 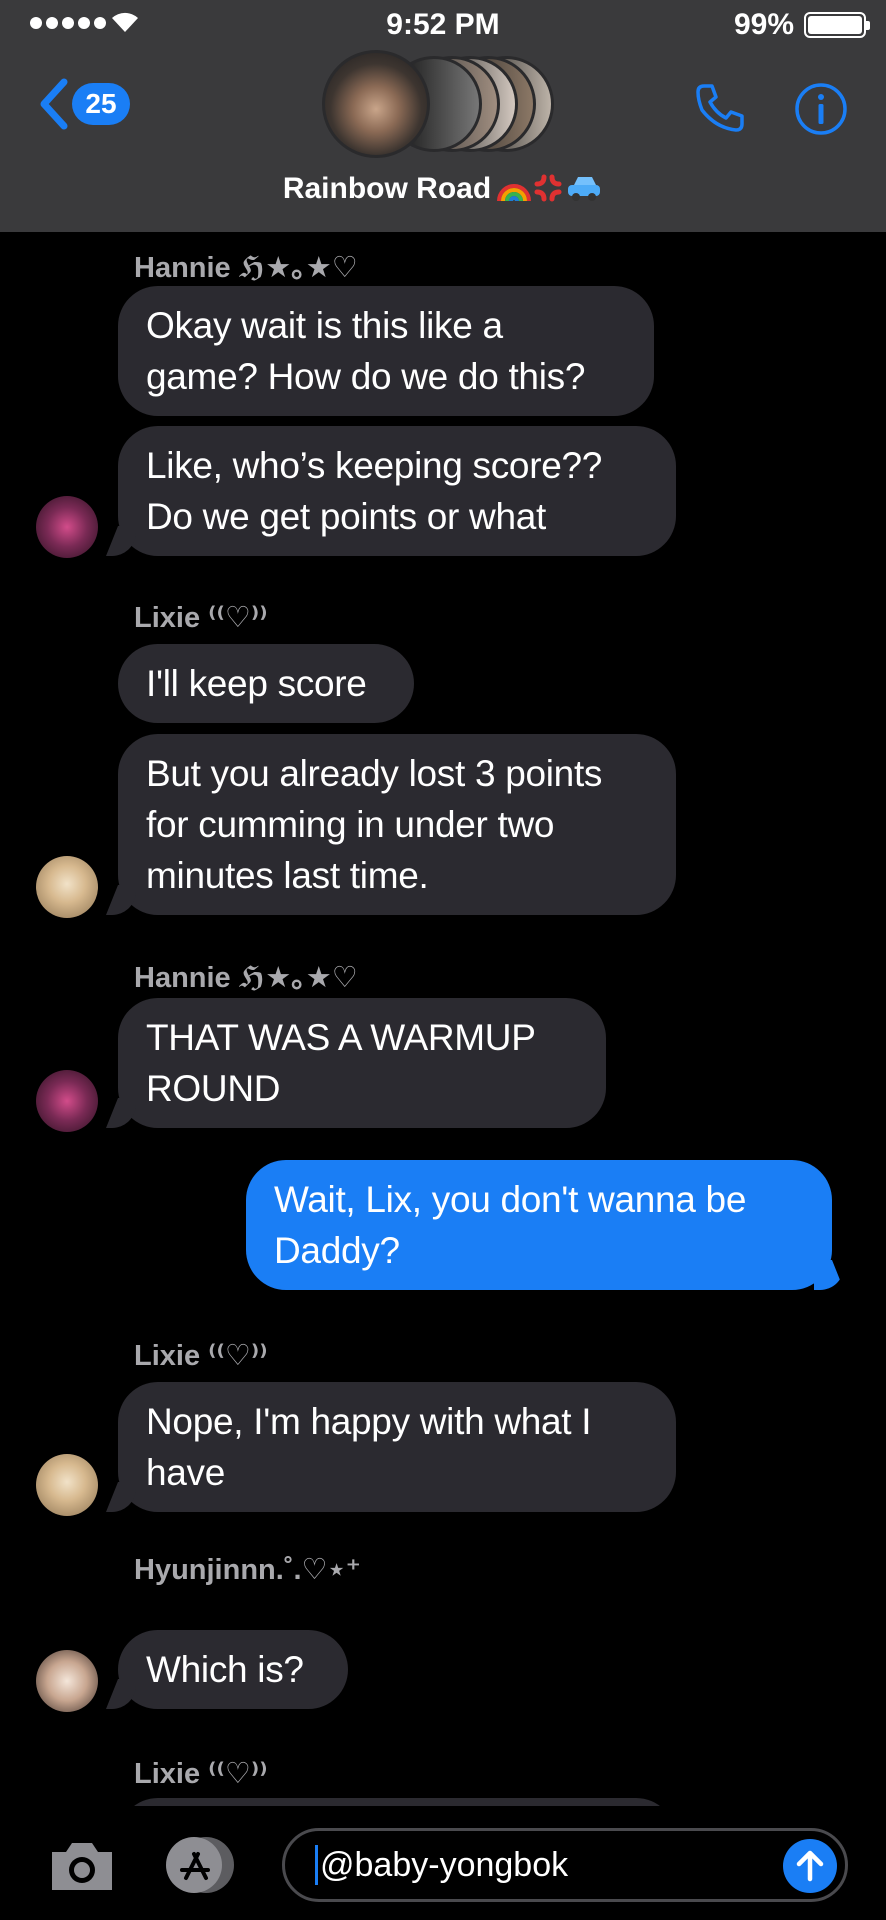 I want to click on compose-bar, so click(x=443, y=1863).